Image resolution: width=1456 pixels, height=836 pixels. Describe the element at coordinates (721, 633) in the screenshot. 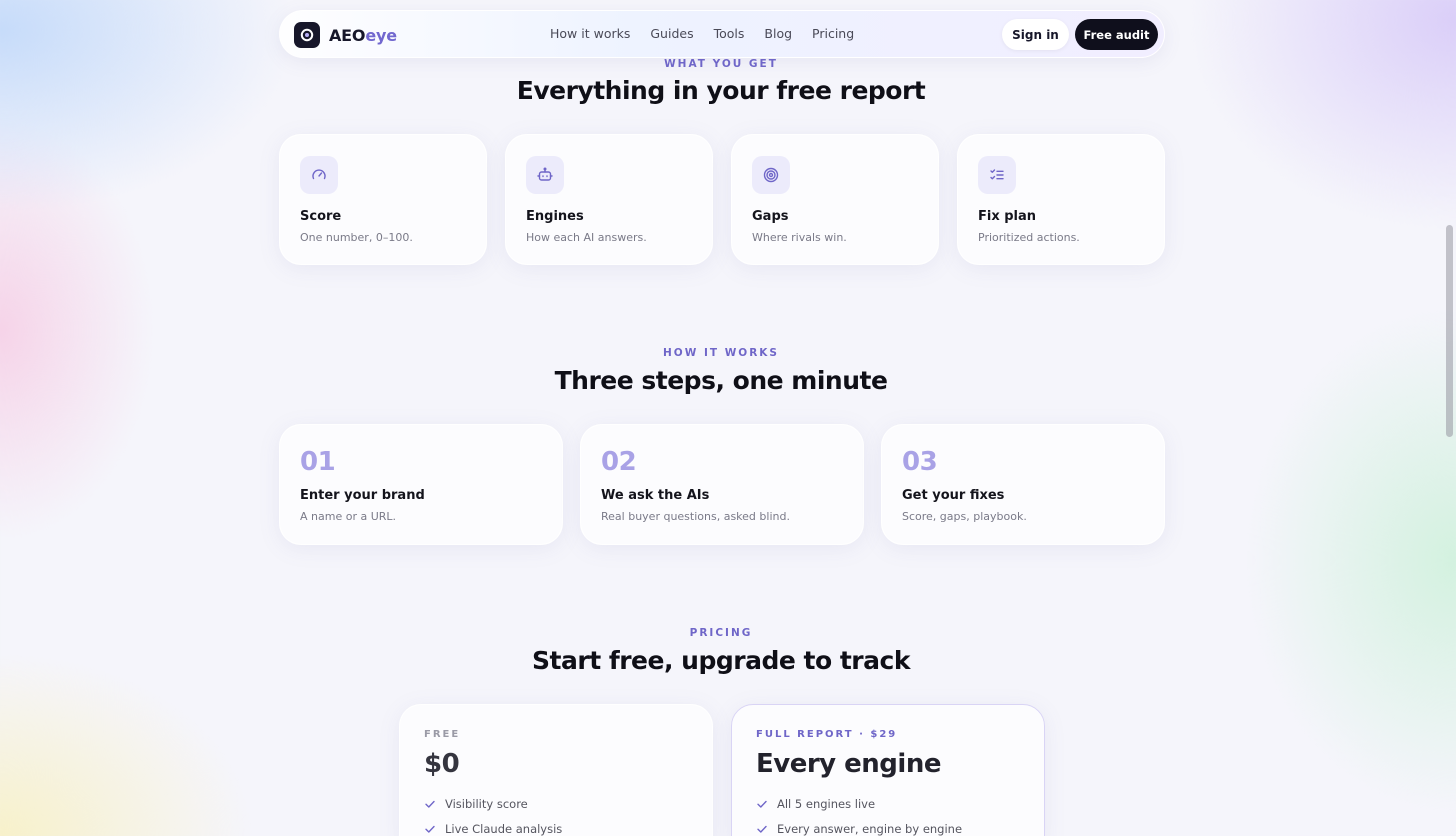

I see `pricing-eyebrow: PRICING` at that location.